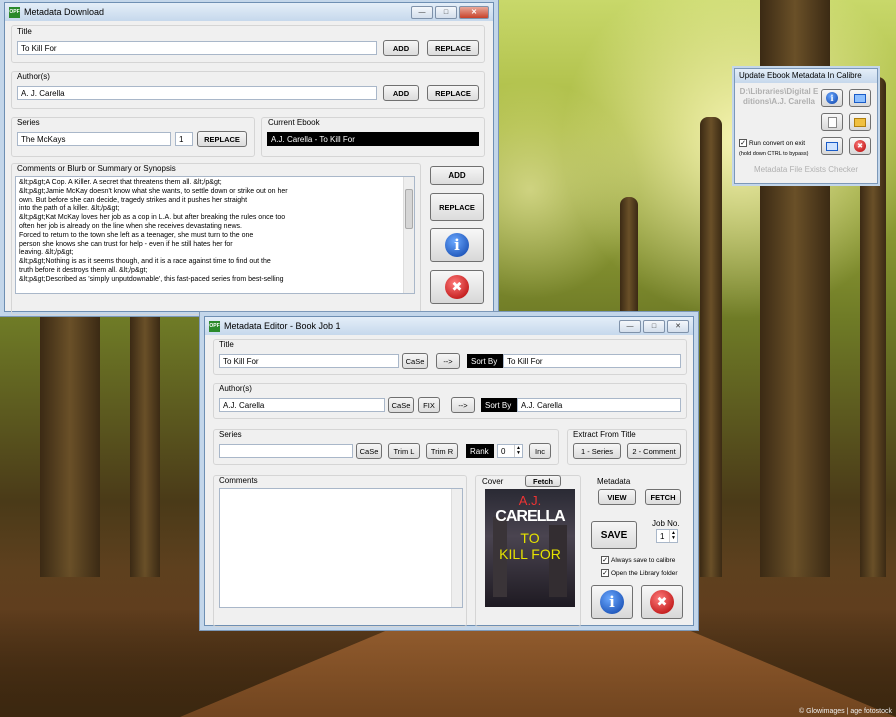 The width and height of the screenshot is (896, 717). Describe the element at coordinates (662, 536) in the screenshot. I see `job-no-value: 1` at that location.